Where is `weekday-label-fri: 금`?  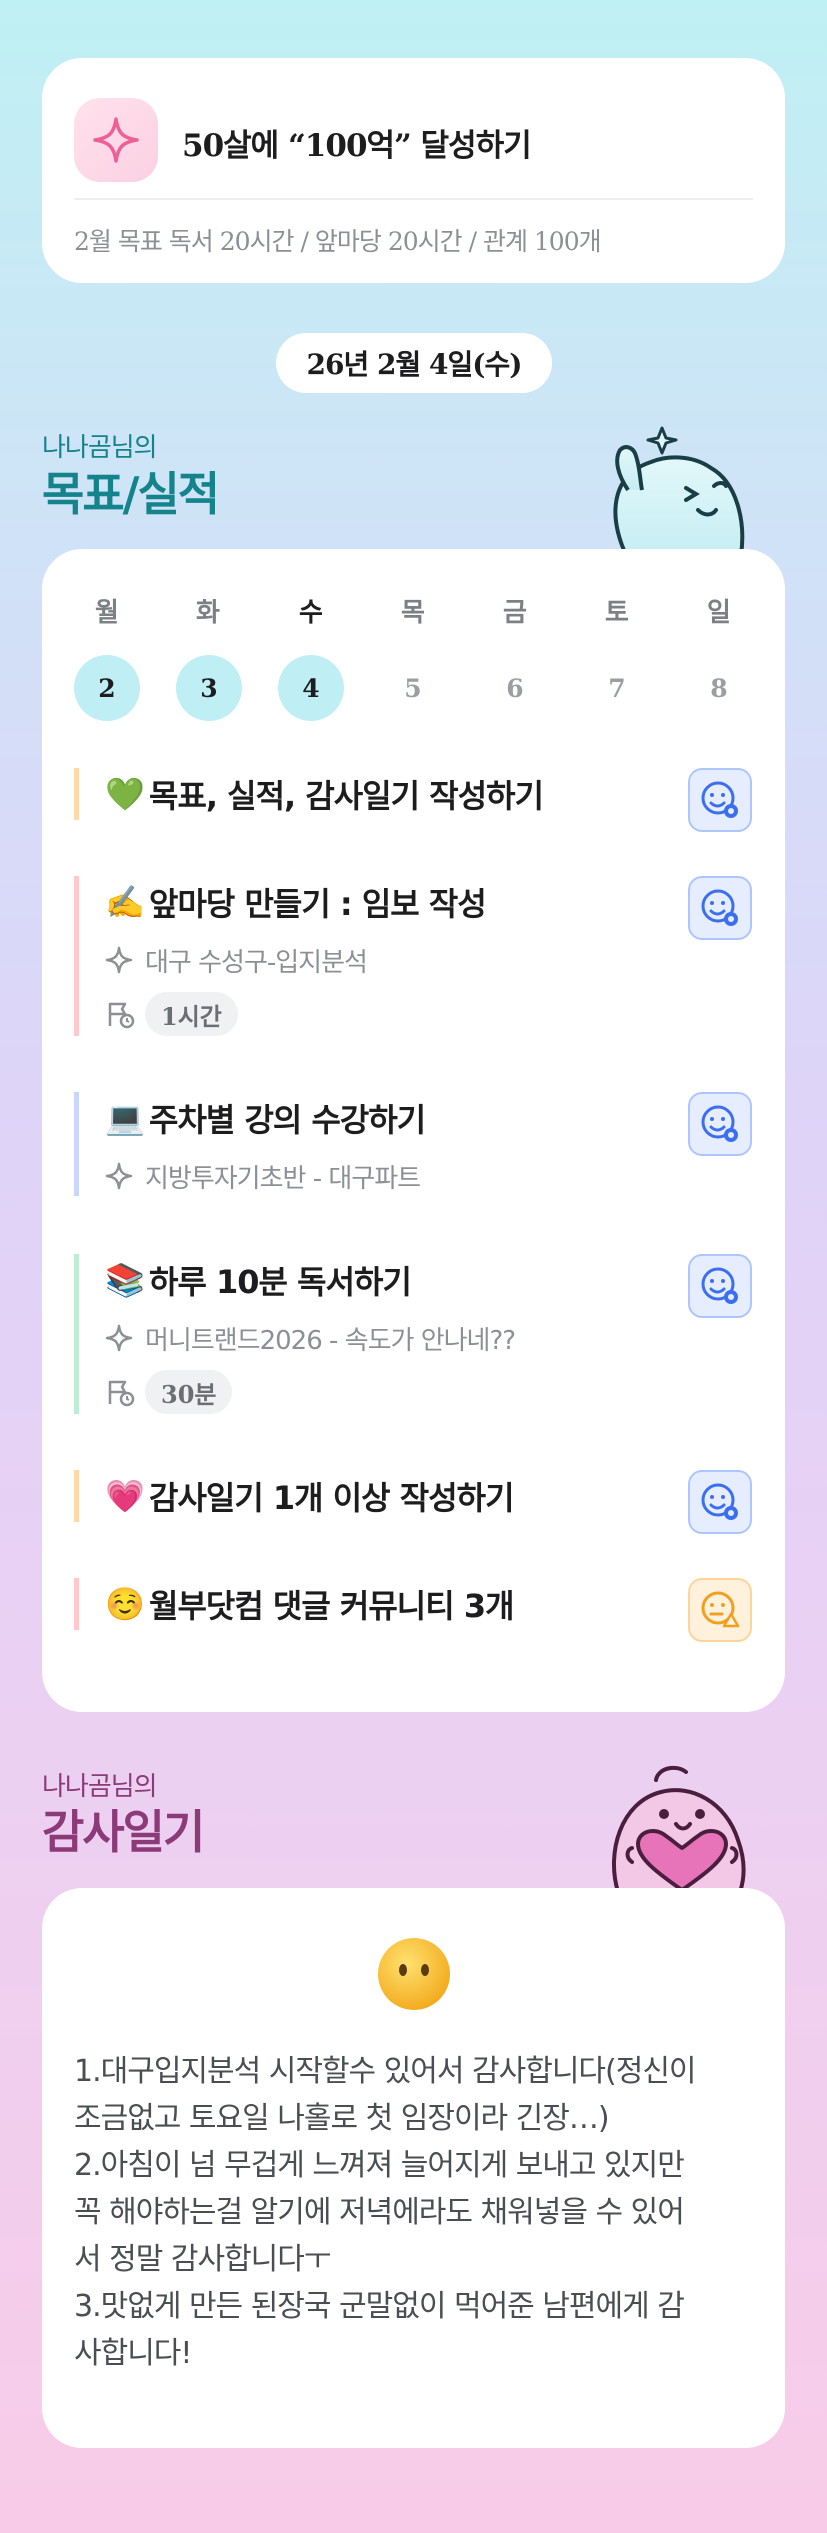 weekday-label-fri: 금 is located at coordinates (515, 613).